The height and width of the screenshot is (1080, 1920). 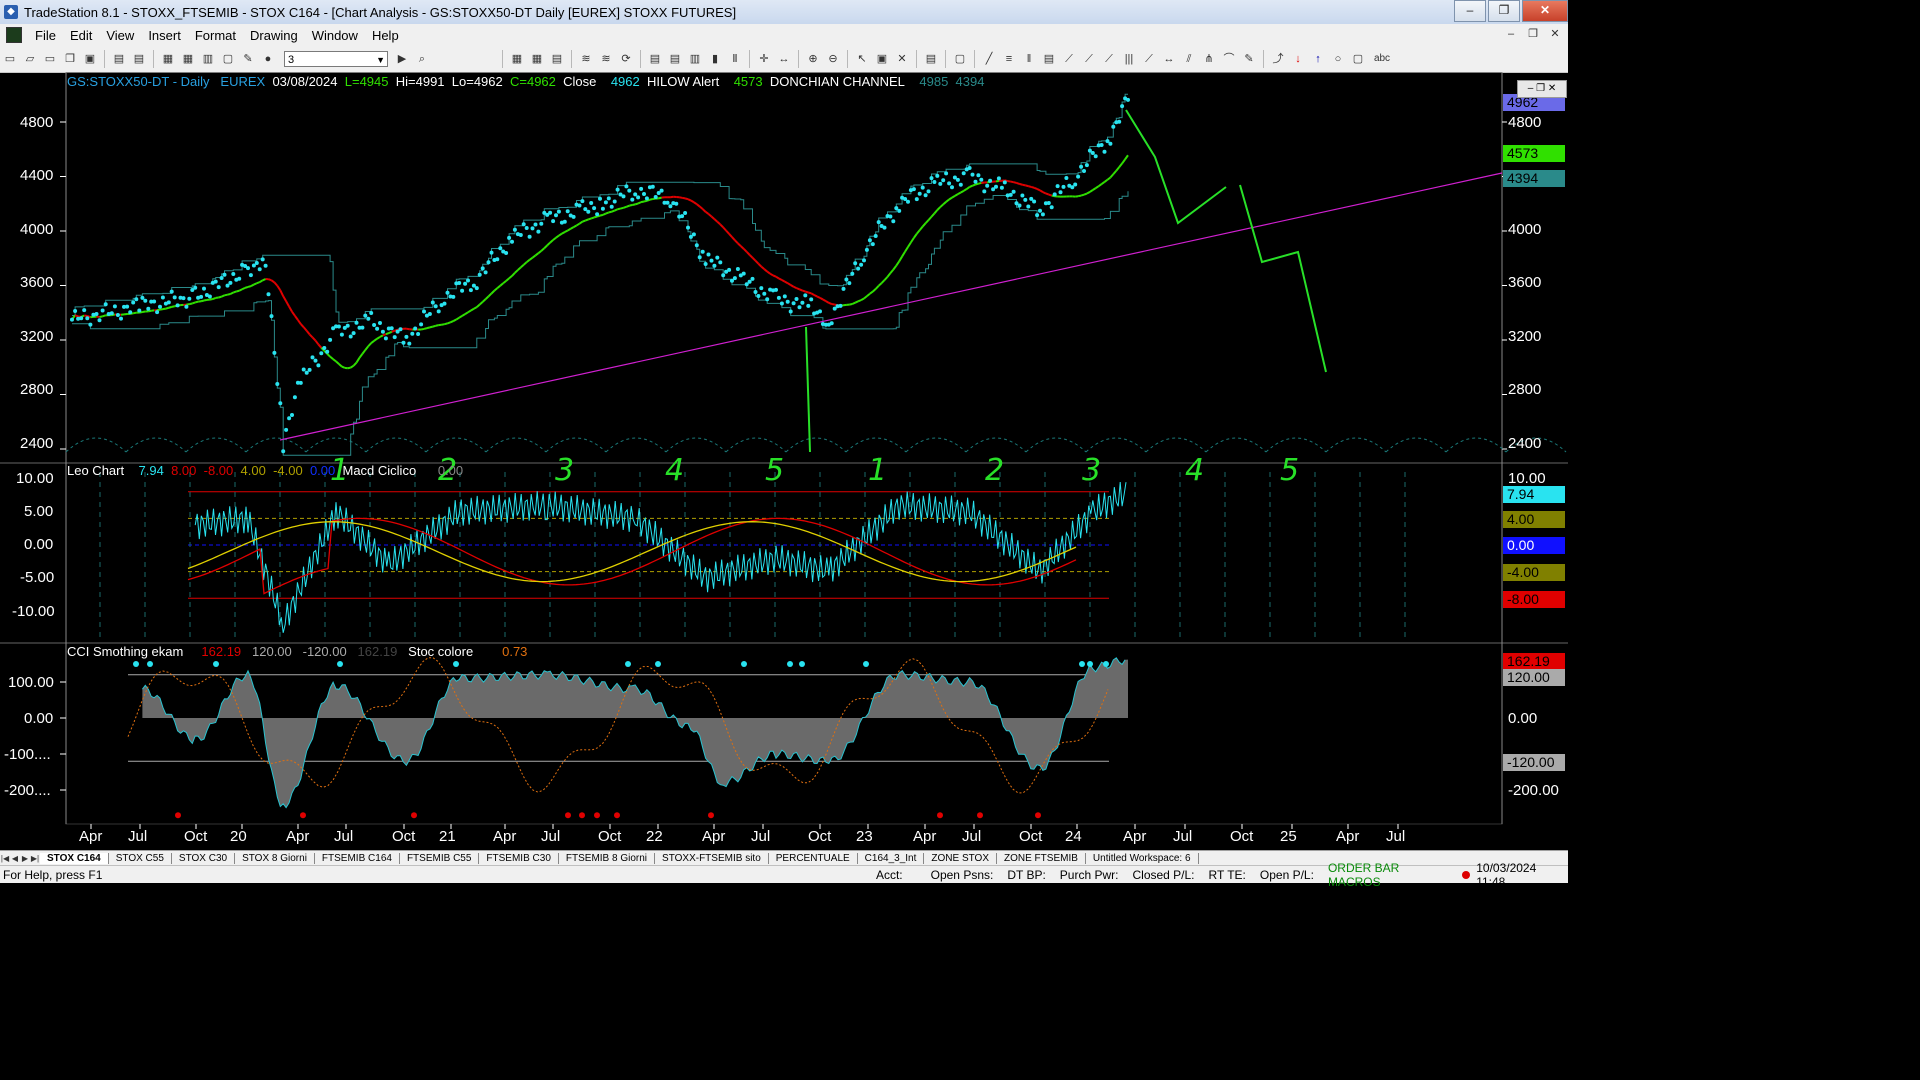 What do you see at coordinates (81, 35) in the screenshot?
I see `menu-edit: Edit` at bounding box center [81, 35].